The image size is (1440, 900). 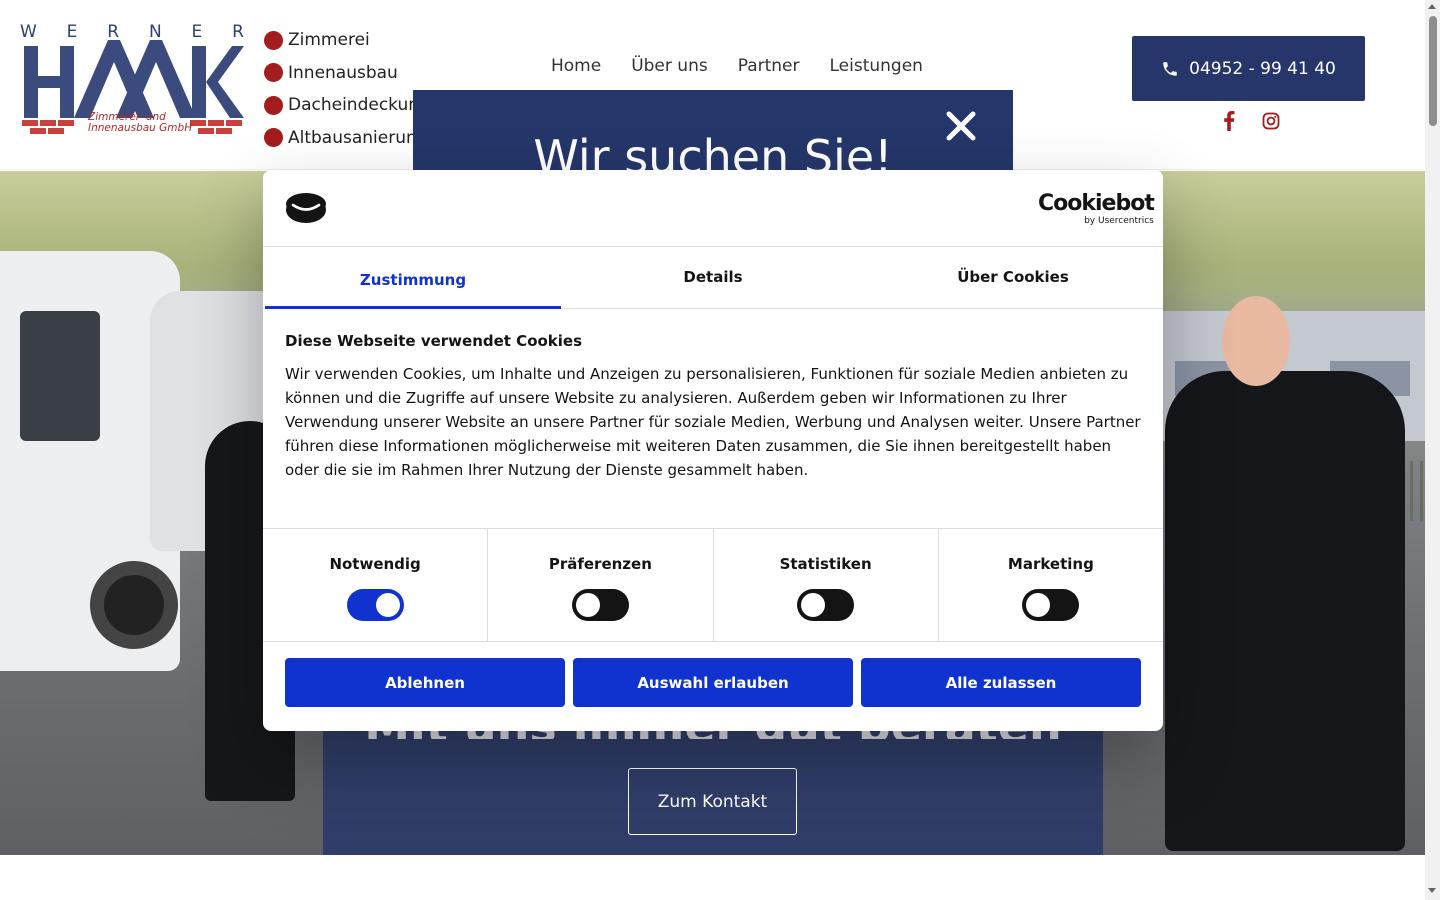 I want to click on category-label: Marketing, so click(x=1050, y=564).